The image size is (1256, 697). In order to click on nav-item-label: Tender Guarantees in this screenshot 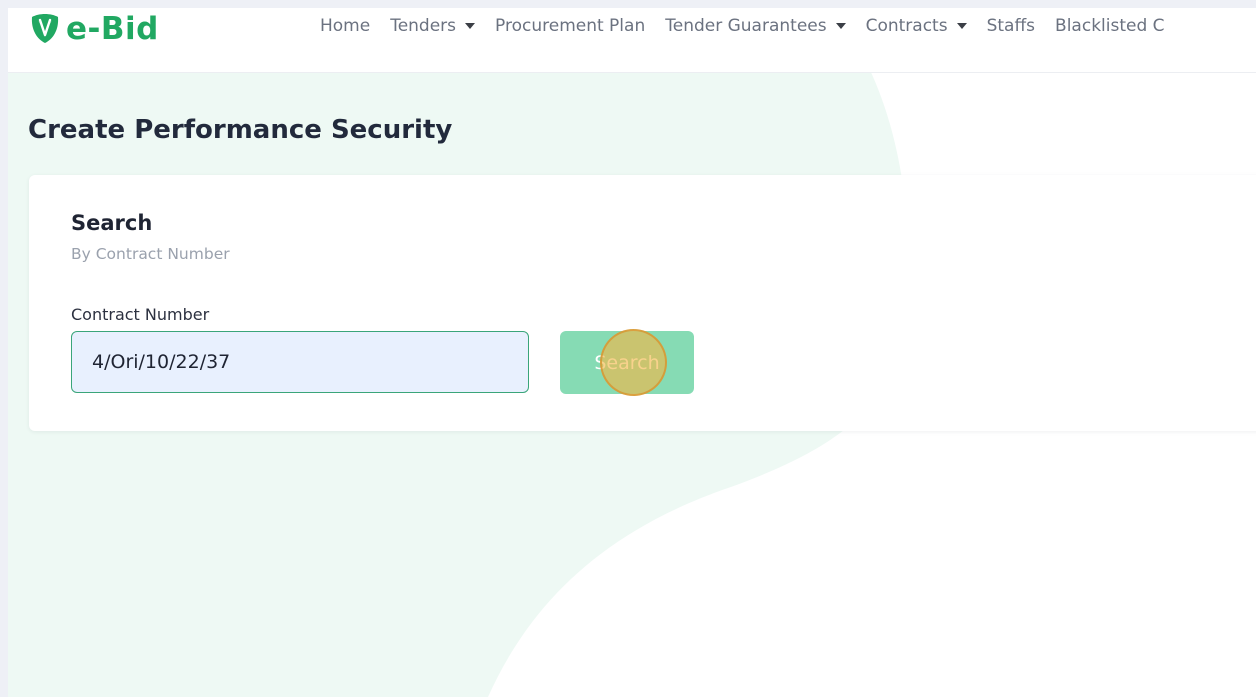, I will do `click(746, 26)`.